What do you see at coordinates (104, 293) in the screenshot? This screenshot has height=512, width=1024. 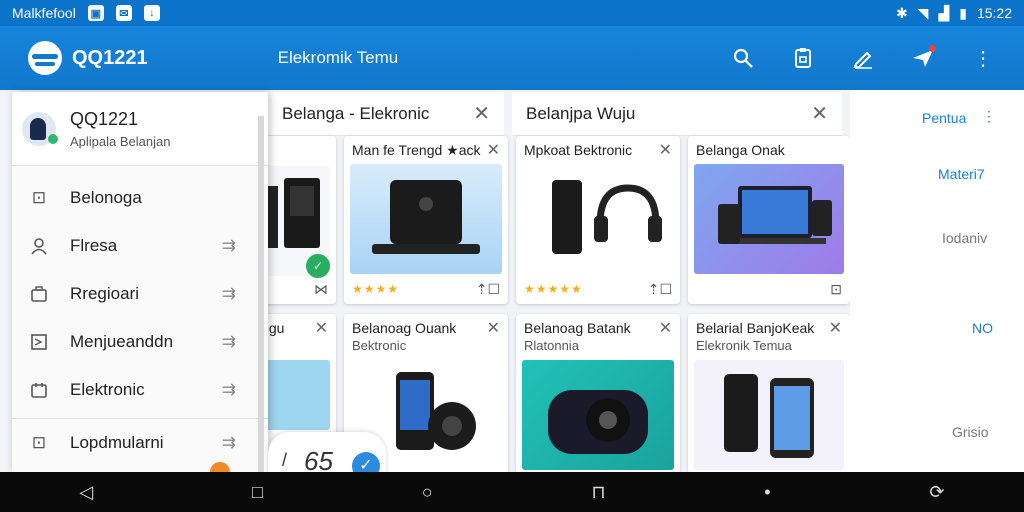 I see `drawer-item-label: Rregioari` at bounding box center [104, 293].